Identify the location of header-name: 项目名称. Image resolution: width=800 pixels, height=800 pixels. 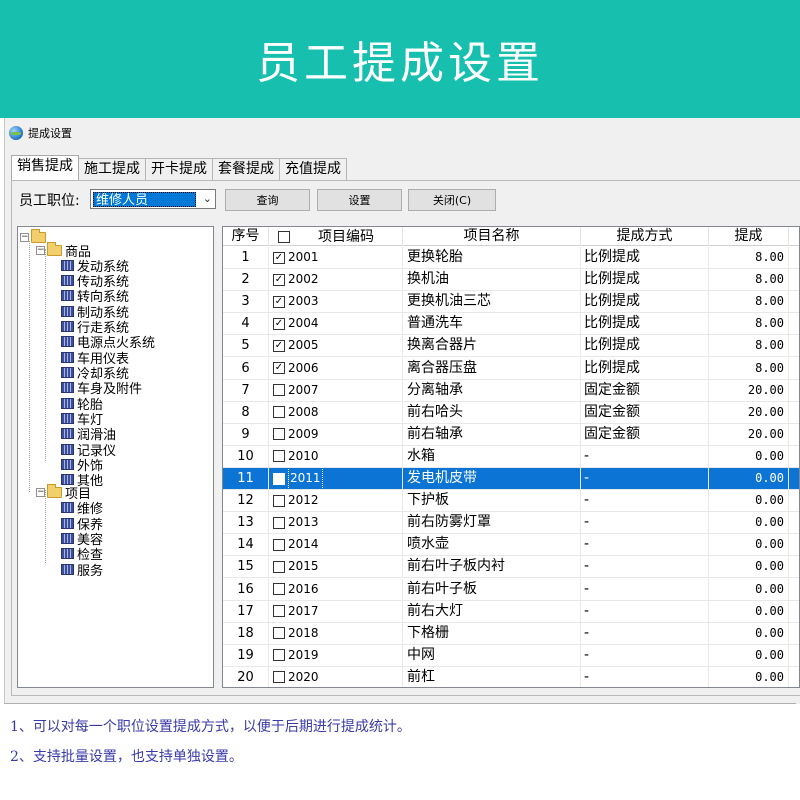
(492, 236).